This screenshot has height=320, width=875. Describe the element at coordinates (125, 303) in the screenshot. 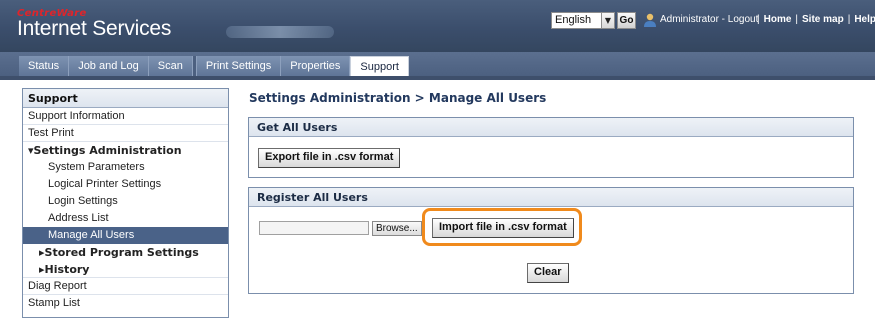

I see `sidebar-item-stamp-list: Stamp List` at that location.